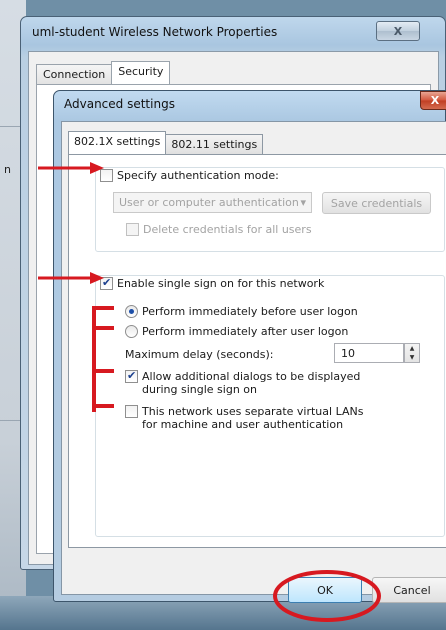  I want to click on close-button: X, so click(398, 31).